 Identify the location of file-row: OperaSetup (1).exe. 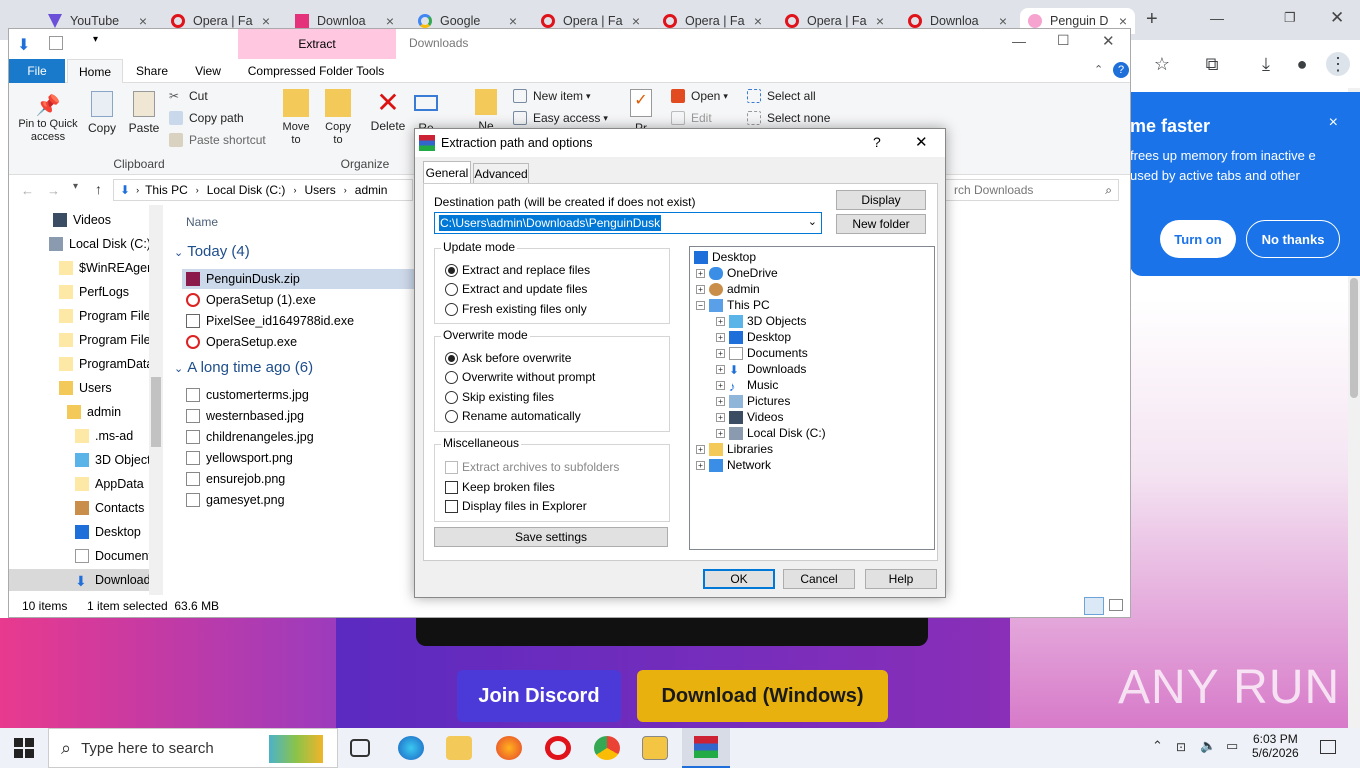
(251, 300).